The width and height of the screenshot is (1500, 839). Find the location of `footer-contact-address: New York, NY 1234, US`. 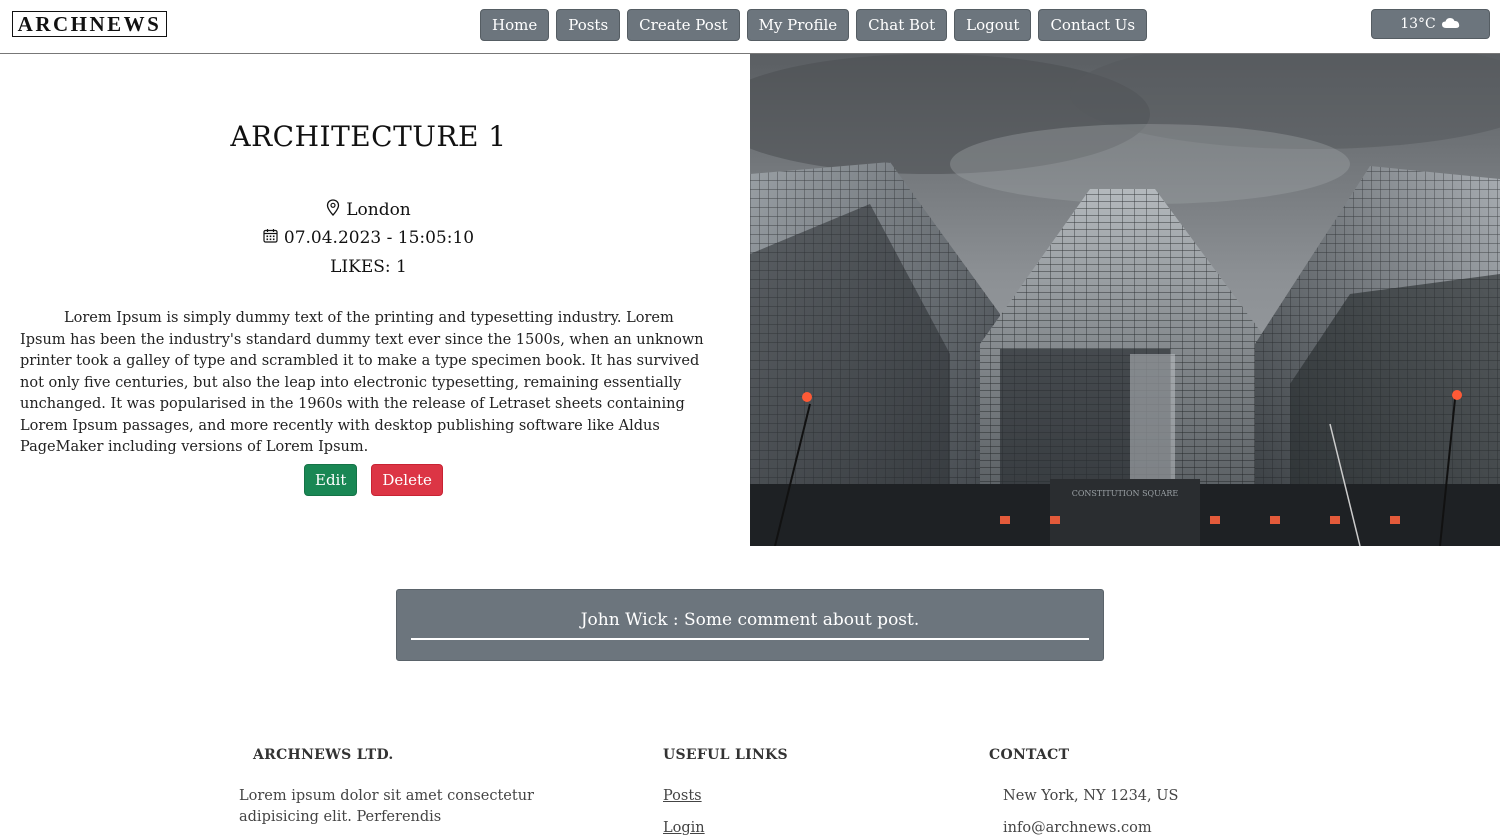

footer-contact-address: New York, NY 1234, US is located at coordinates (1091, 796).